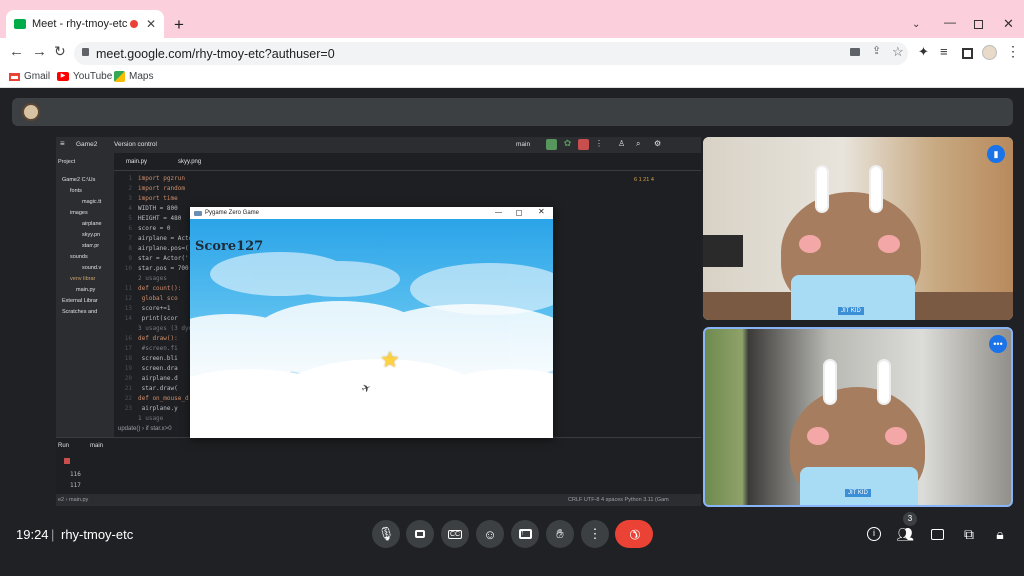 This screenshot has height=576, width=1024. Describe the element at coordinates (876, 51) in the screenshot. I see `share-icon: ⇪` at that location.